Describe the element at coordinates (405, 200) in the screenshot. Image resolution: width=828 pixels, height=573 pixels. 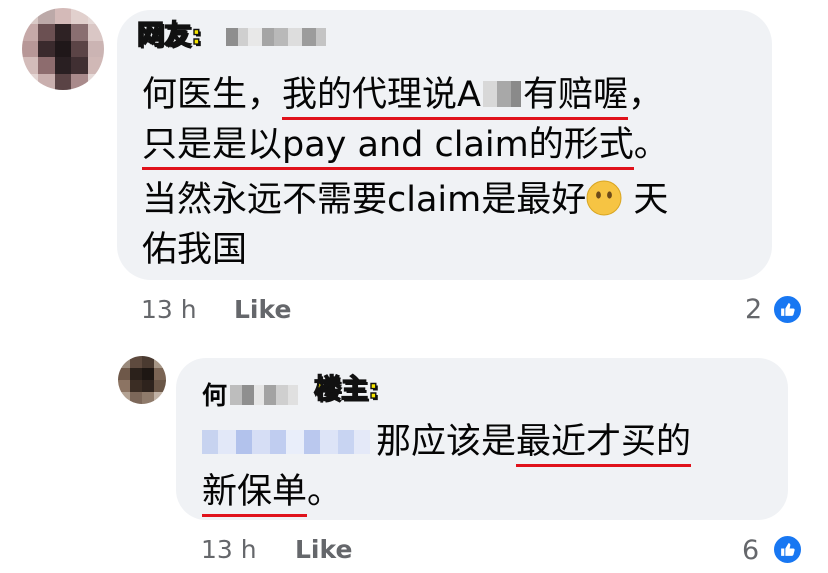
I see `comment-text-line-3: 当然永远不需要claim是最好 天` at that location.